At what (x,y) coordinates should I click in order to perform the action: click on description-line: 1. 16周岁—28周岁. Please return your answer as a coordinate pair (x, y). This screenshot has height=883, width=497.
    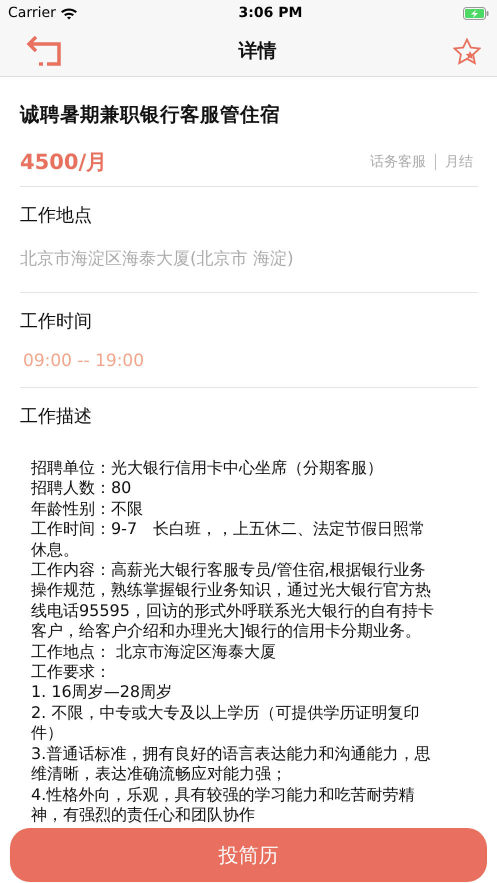
    Looking at the image, I should click on (102, 692).